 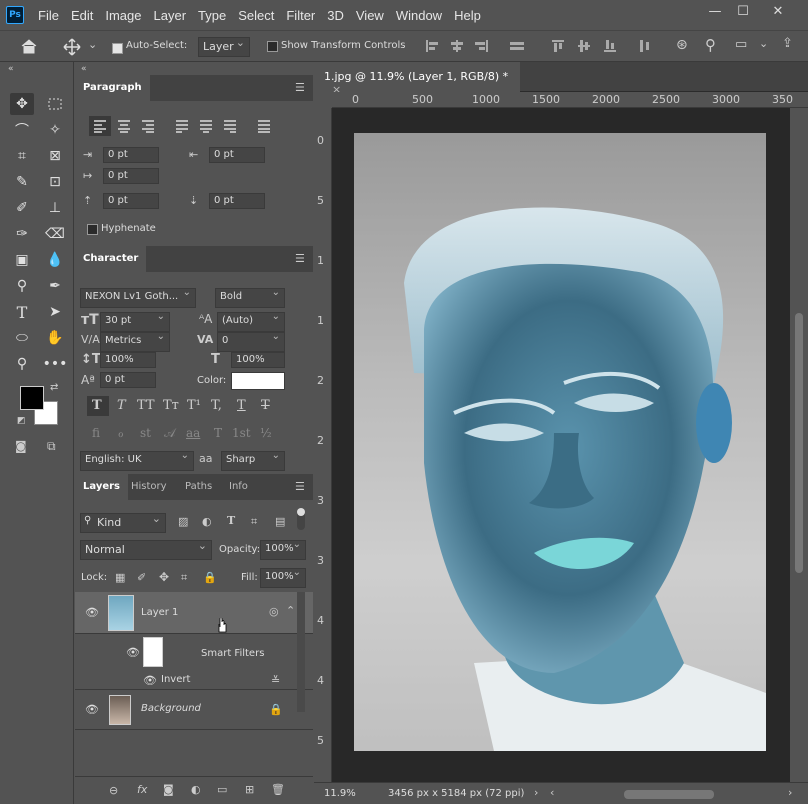 What do you see at coordinates (55, 130) in the screenshot?
I see `magic-wand-tool: ✧` at bounding box center [55, 130].